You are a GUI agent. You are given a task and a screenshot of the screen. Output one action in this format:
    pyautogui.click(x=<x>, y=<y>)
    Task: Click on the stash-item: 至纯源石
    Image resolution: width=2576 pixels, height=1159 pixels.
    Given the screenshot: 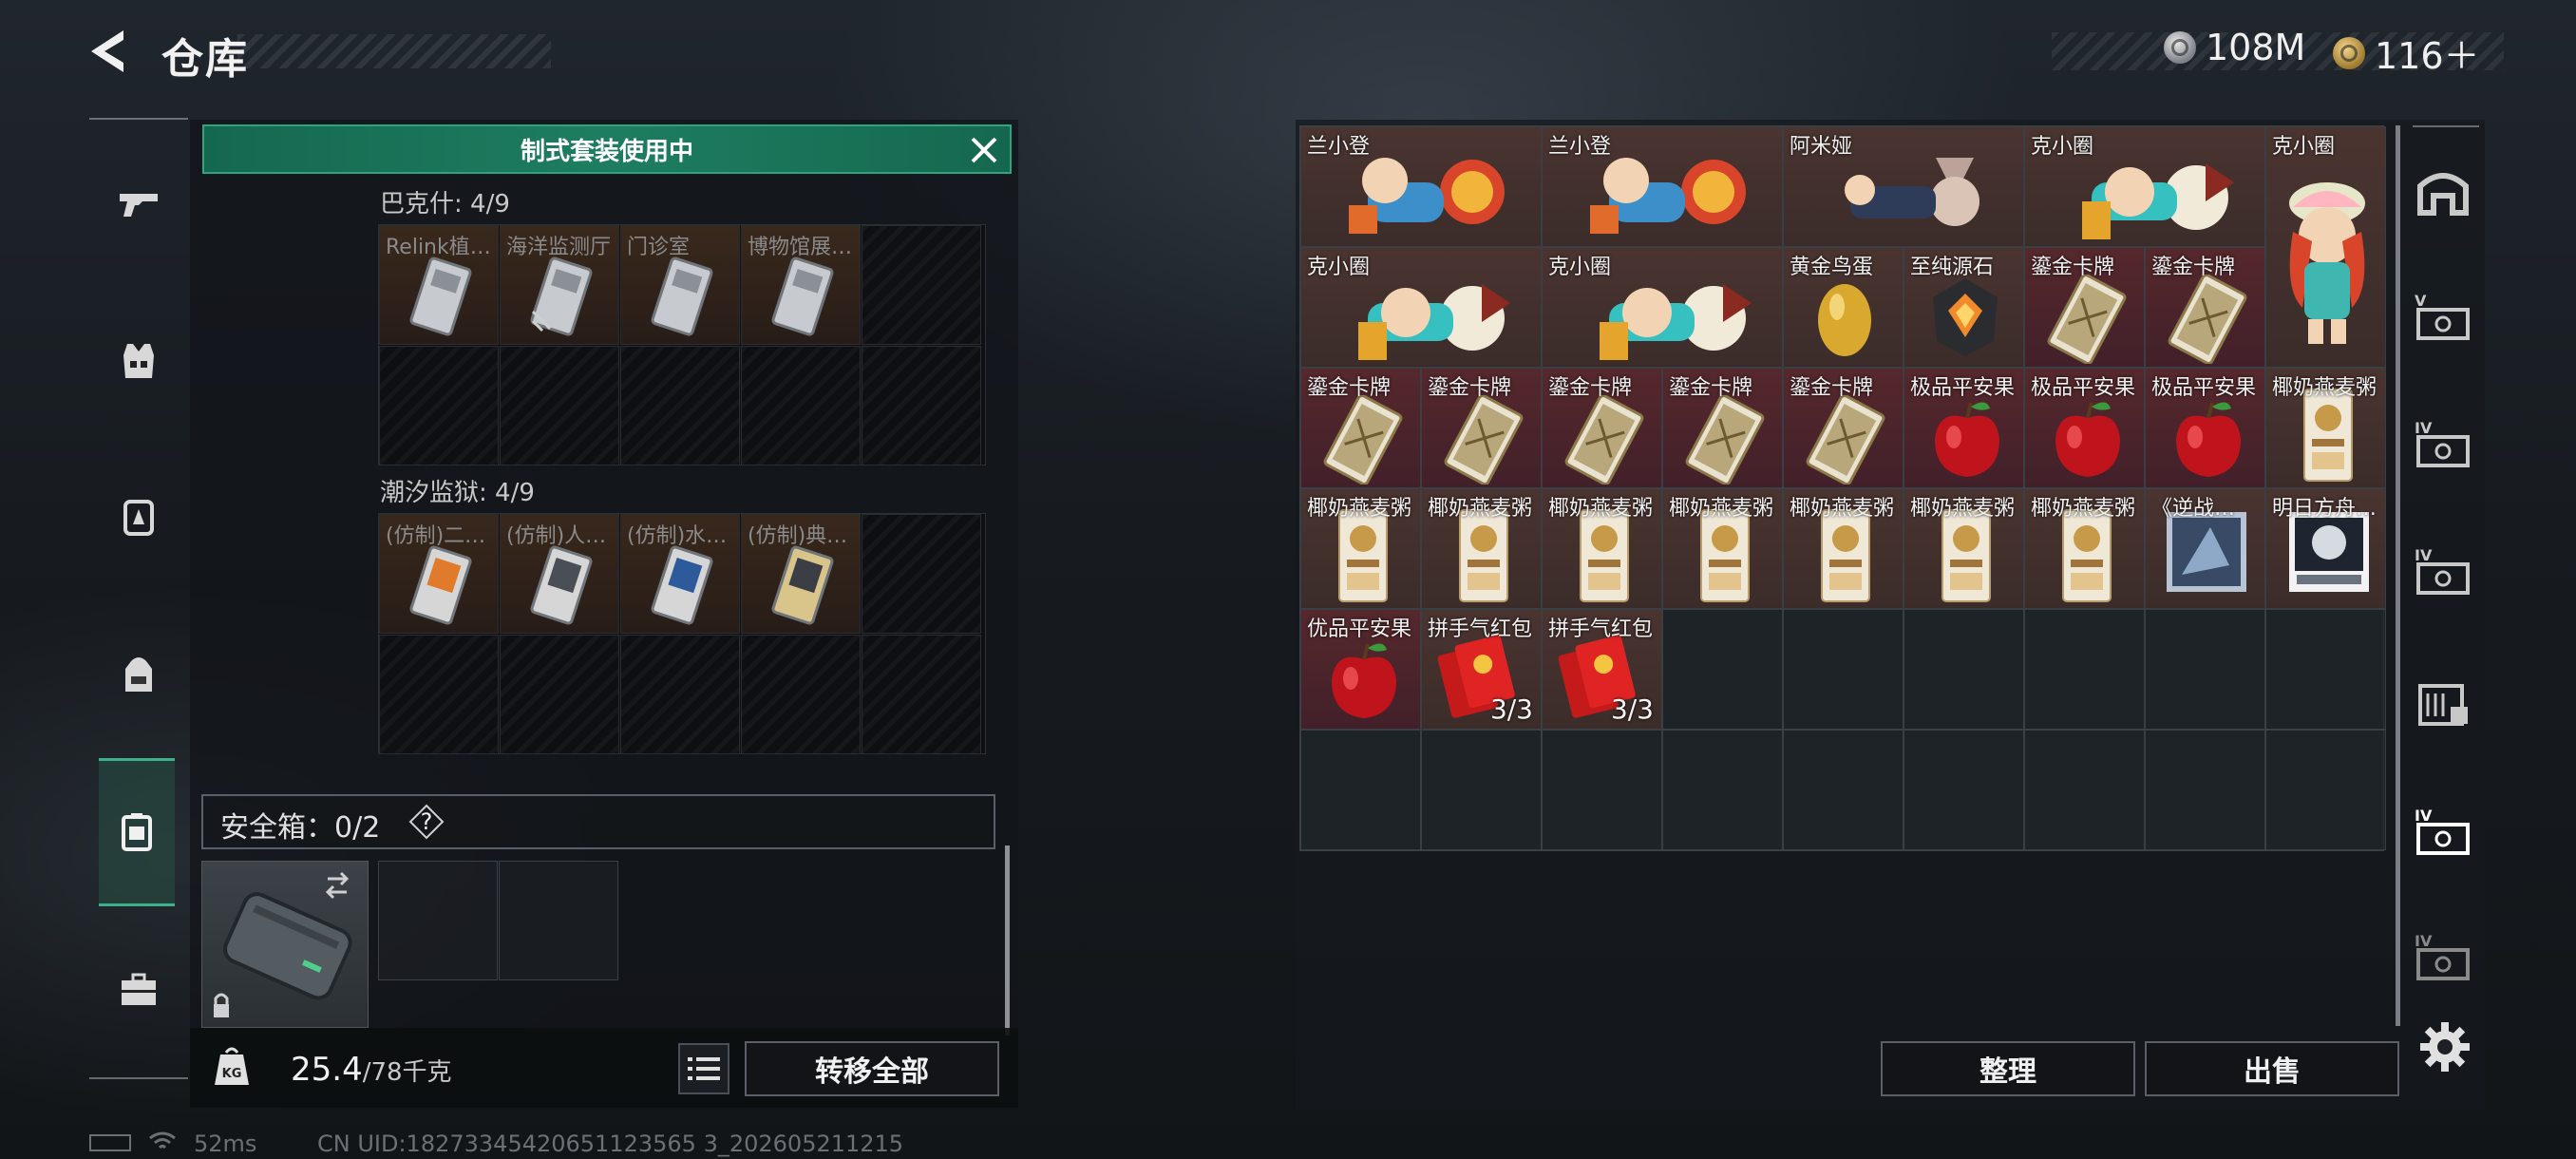 What is the action you would take?
    pyautogui.click(x=1964, y=307)
    